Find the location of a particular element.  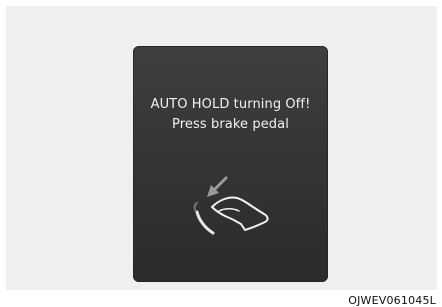

figure-code-caption: OJWEV061045L is located at coordinates (392, 300).